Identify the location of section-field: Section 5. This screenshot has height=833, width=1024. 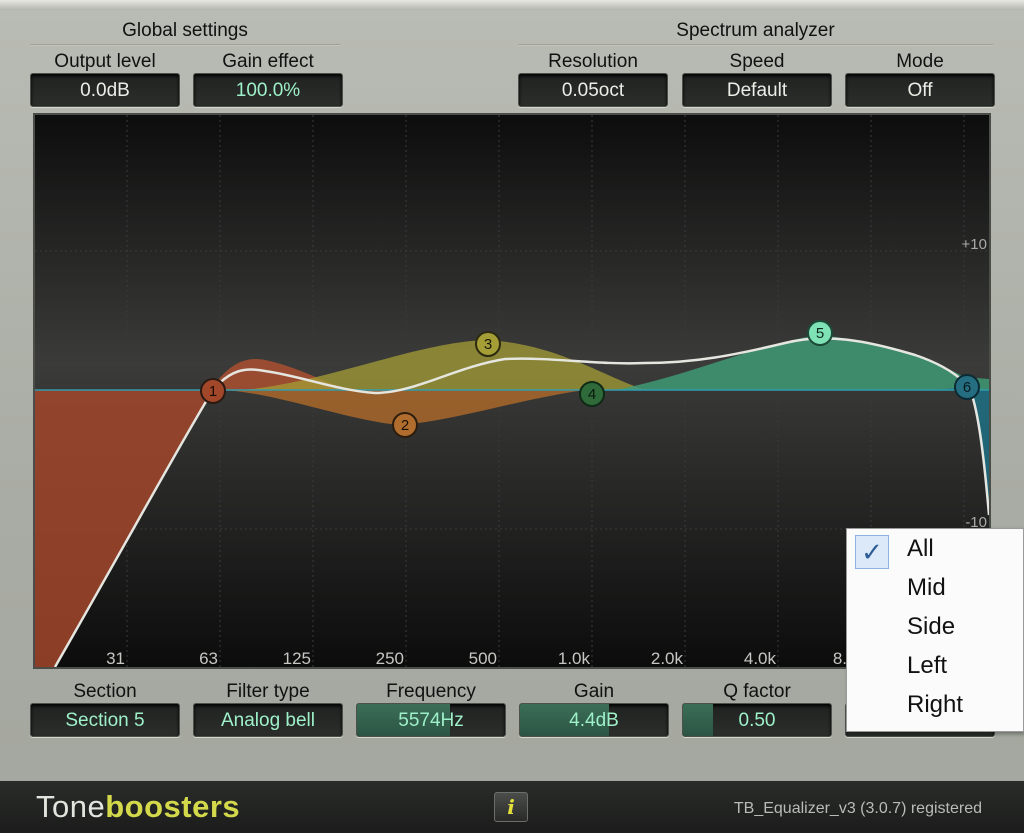
(105, 720).